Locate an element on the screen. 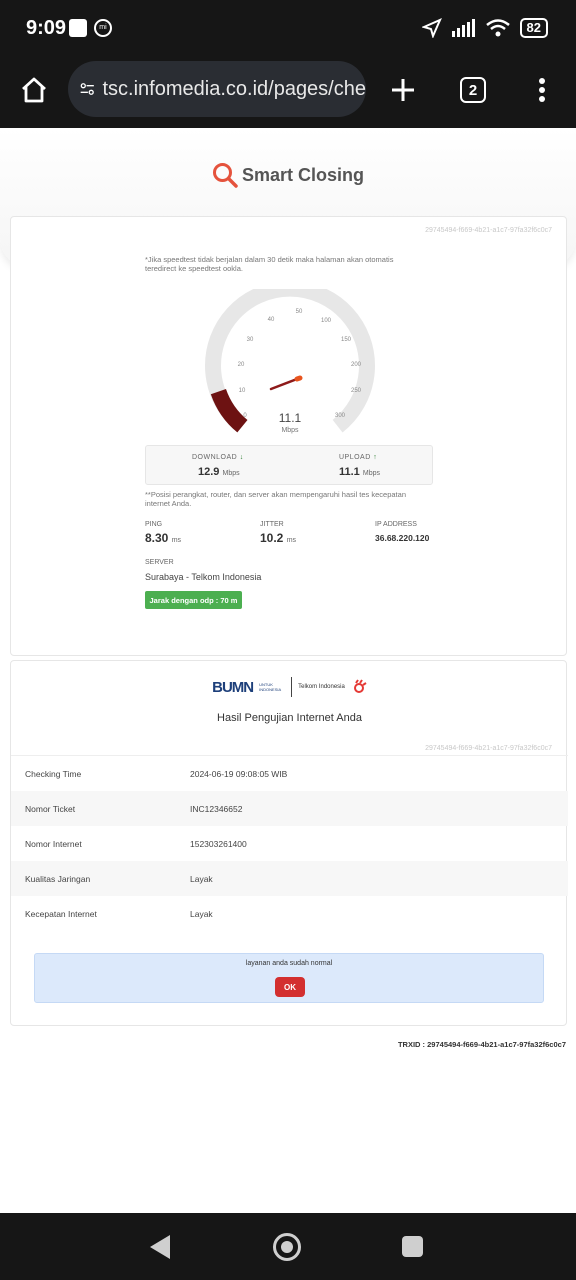  status-alert: layanan anda sudah normal OK is located at coordinates (289, 978).